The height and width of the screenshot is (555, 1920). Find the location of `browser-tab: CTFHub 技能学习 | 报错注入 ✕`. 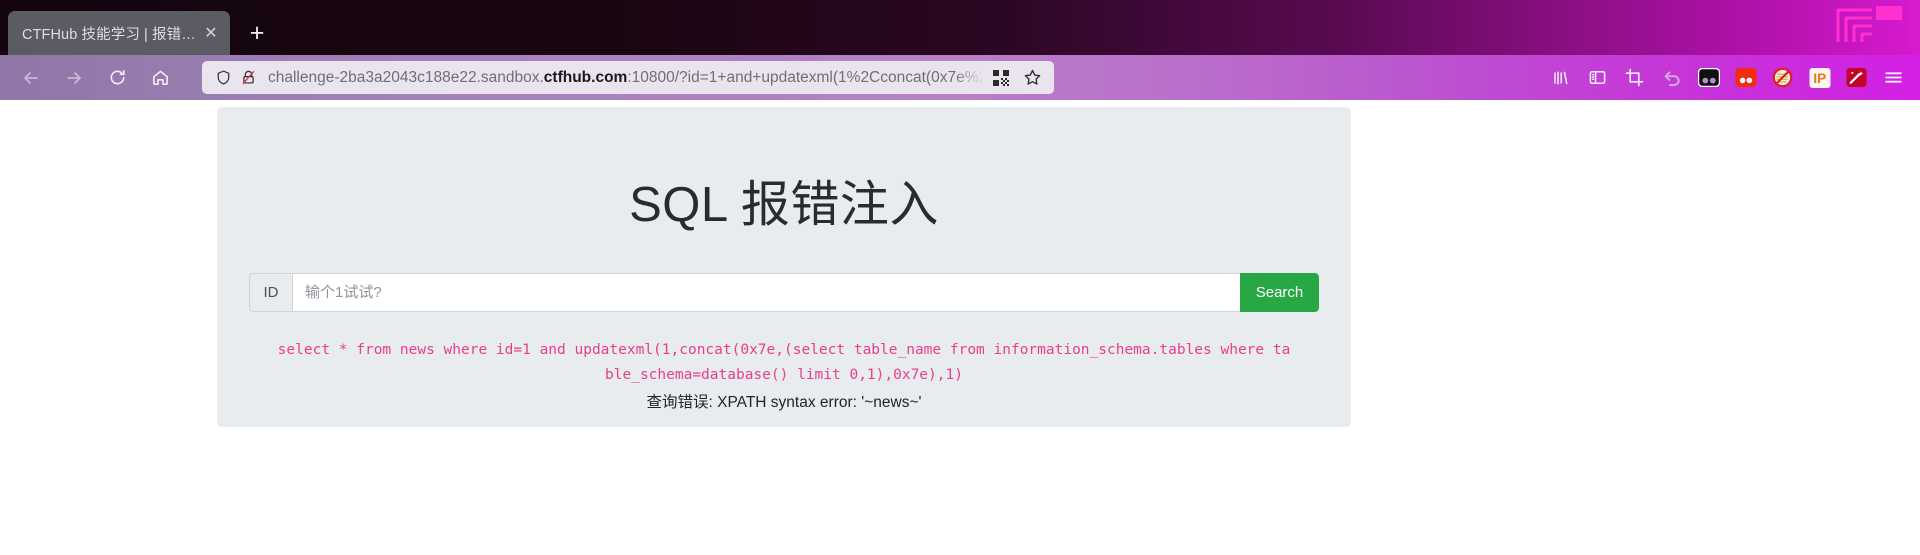

browser-tab: CTFHub 技能学习 | 报错注入 ✕ is located at coordinates (119, 33).